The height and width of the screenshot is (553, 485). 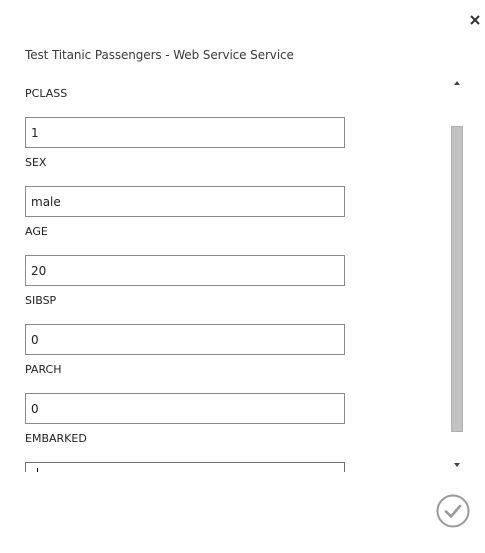 I want to click on field-label-sex: SEX, so click(x=36, y=162).